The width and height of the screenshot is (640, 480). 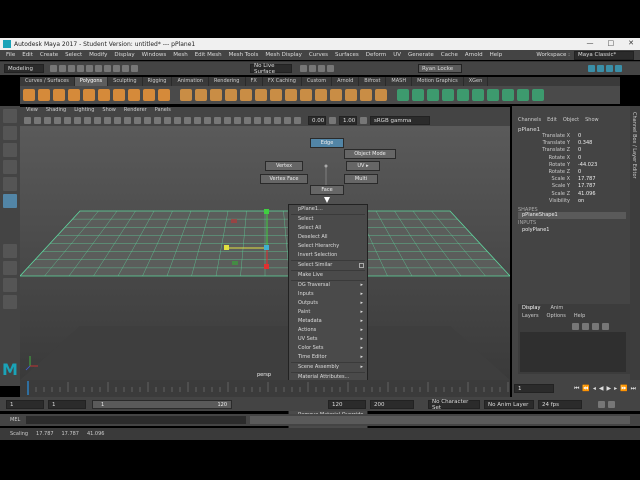 What do you see at coordinates (609, 389) in the screenshot?
I see `play-forward-icon: ▶` at bounding box center [609, 389].